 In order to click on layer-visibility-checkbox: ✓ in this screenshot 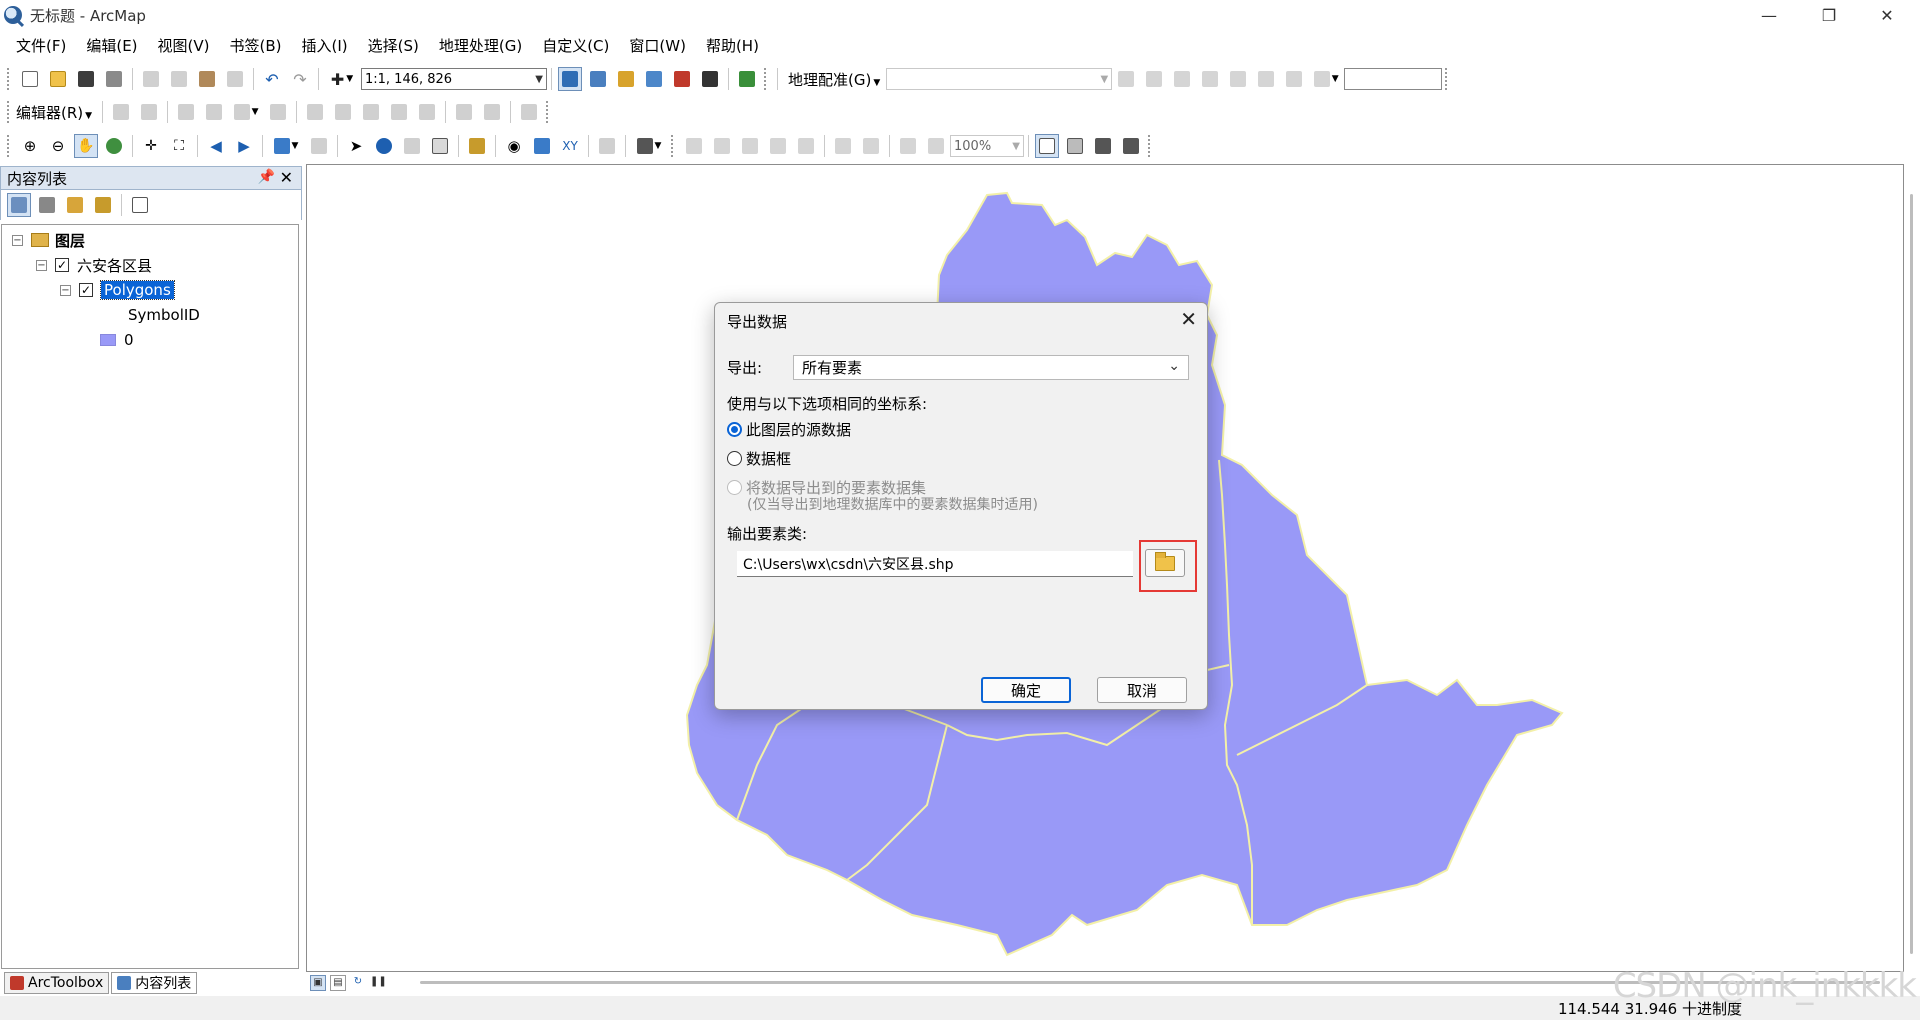, I will do `click(86, 290)`.